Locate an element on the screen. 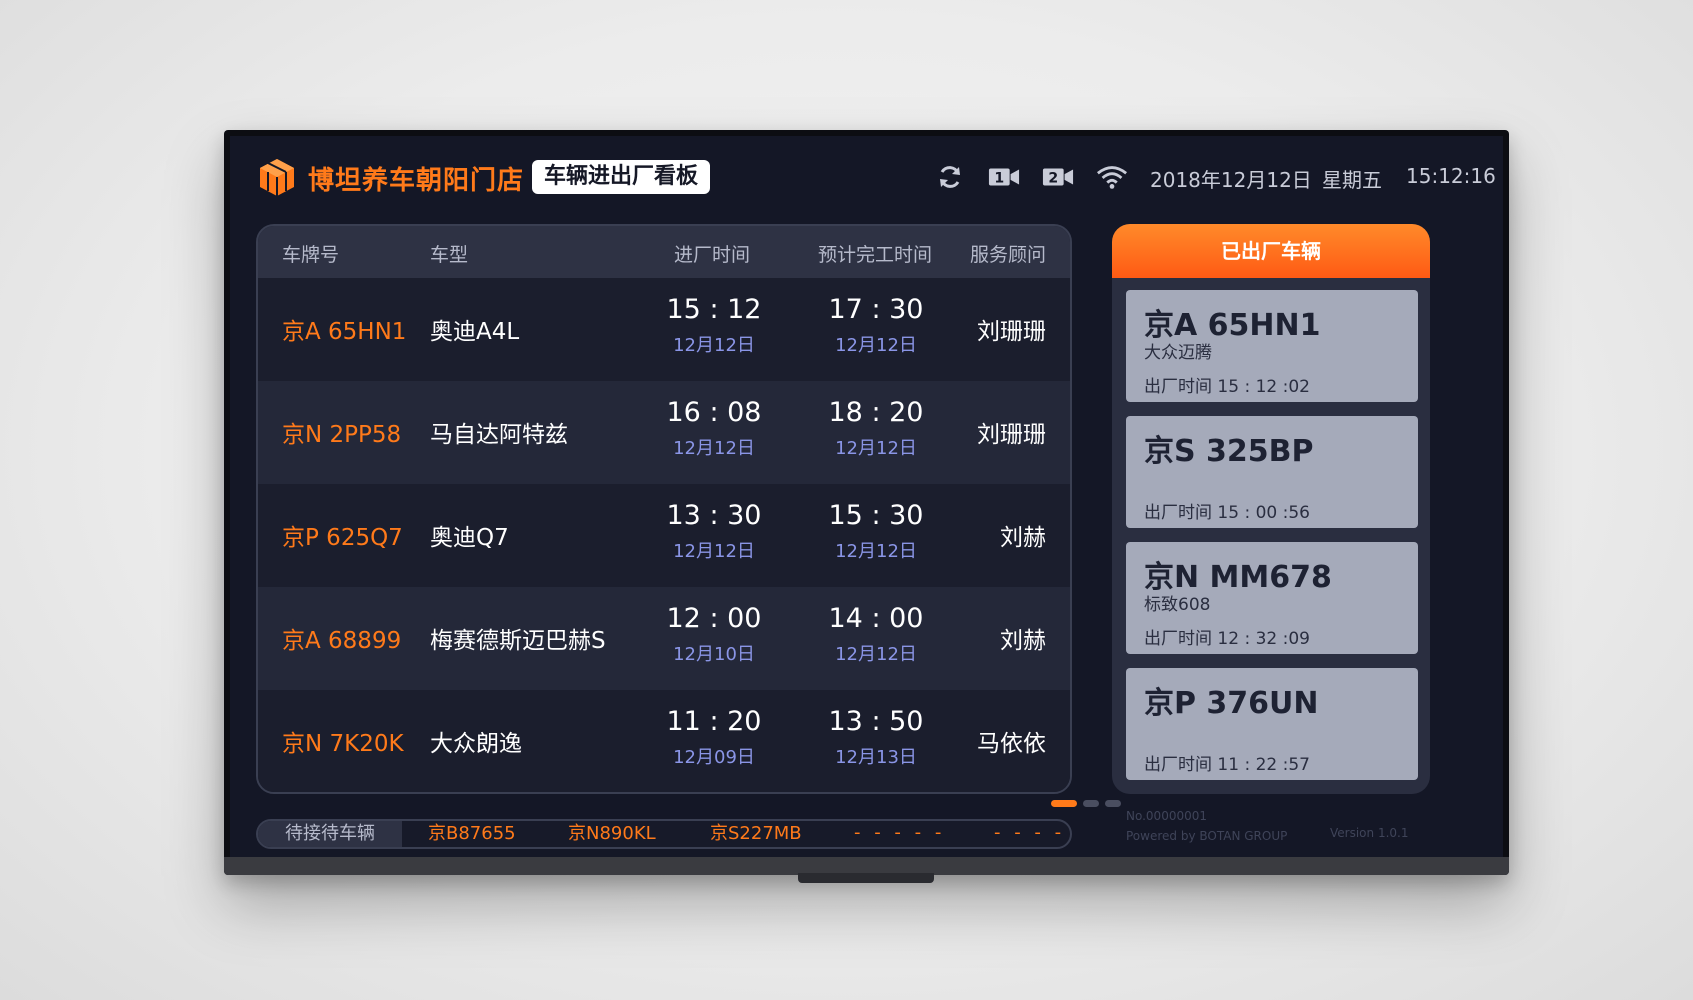 Image resolution: width=1693 pixels, height=1000 pixels. powered-by: Powered by BOTAN GROUP is located at coordinates (1207, 836).